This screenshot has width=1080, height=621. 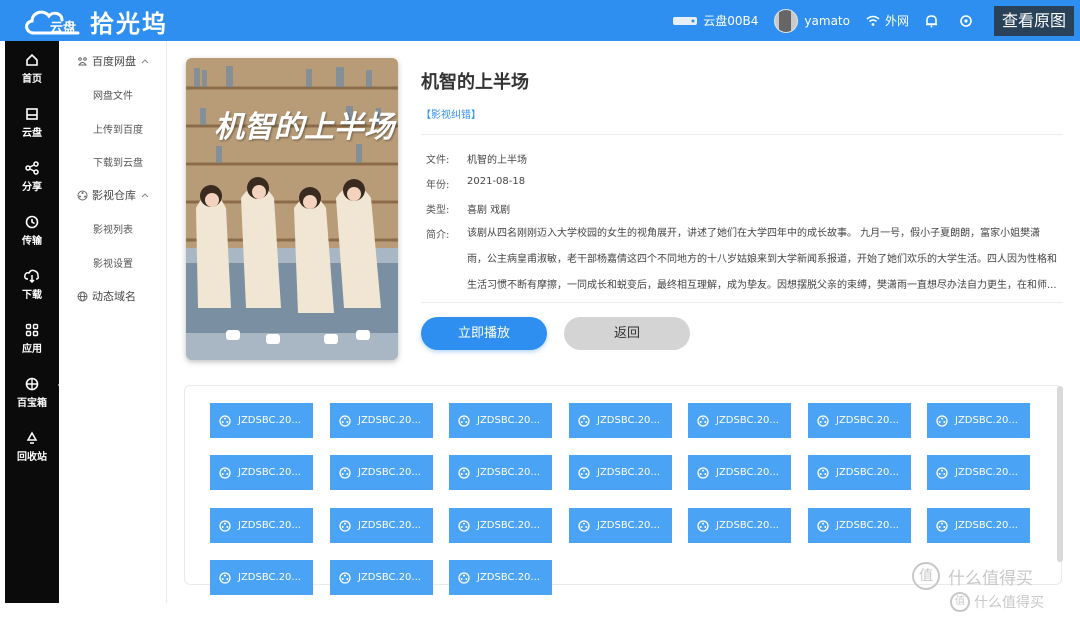 What do you see at coordinates (475, 82) in the screenshot?
I see `movie-title: 机智的上半场` at bounding box center [475, 82].